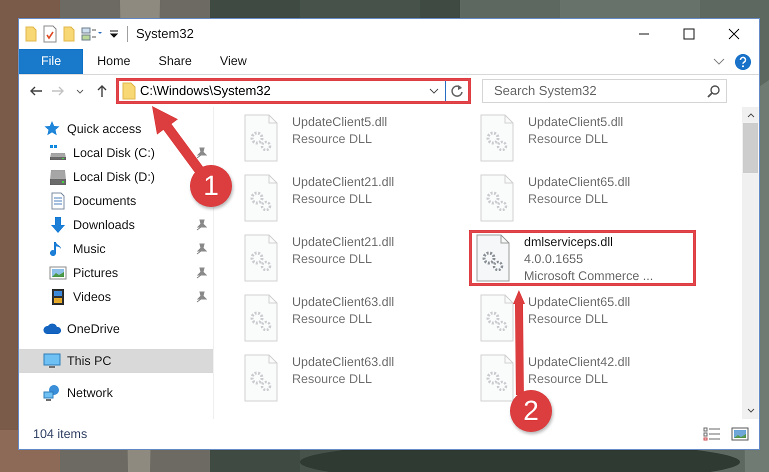 Image resolution: width=769 pixels, height=472 pixels. What do you see at coordinates (92, 34) in the screenshot?
I see `view-icon` at bounding box center [92, 34].